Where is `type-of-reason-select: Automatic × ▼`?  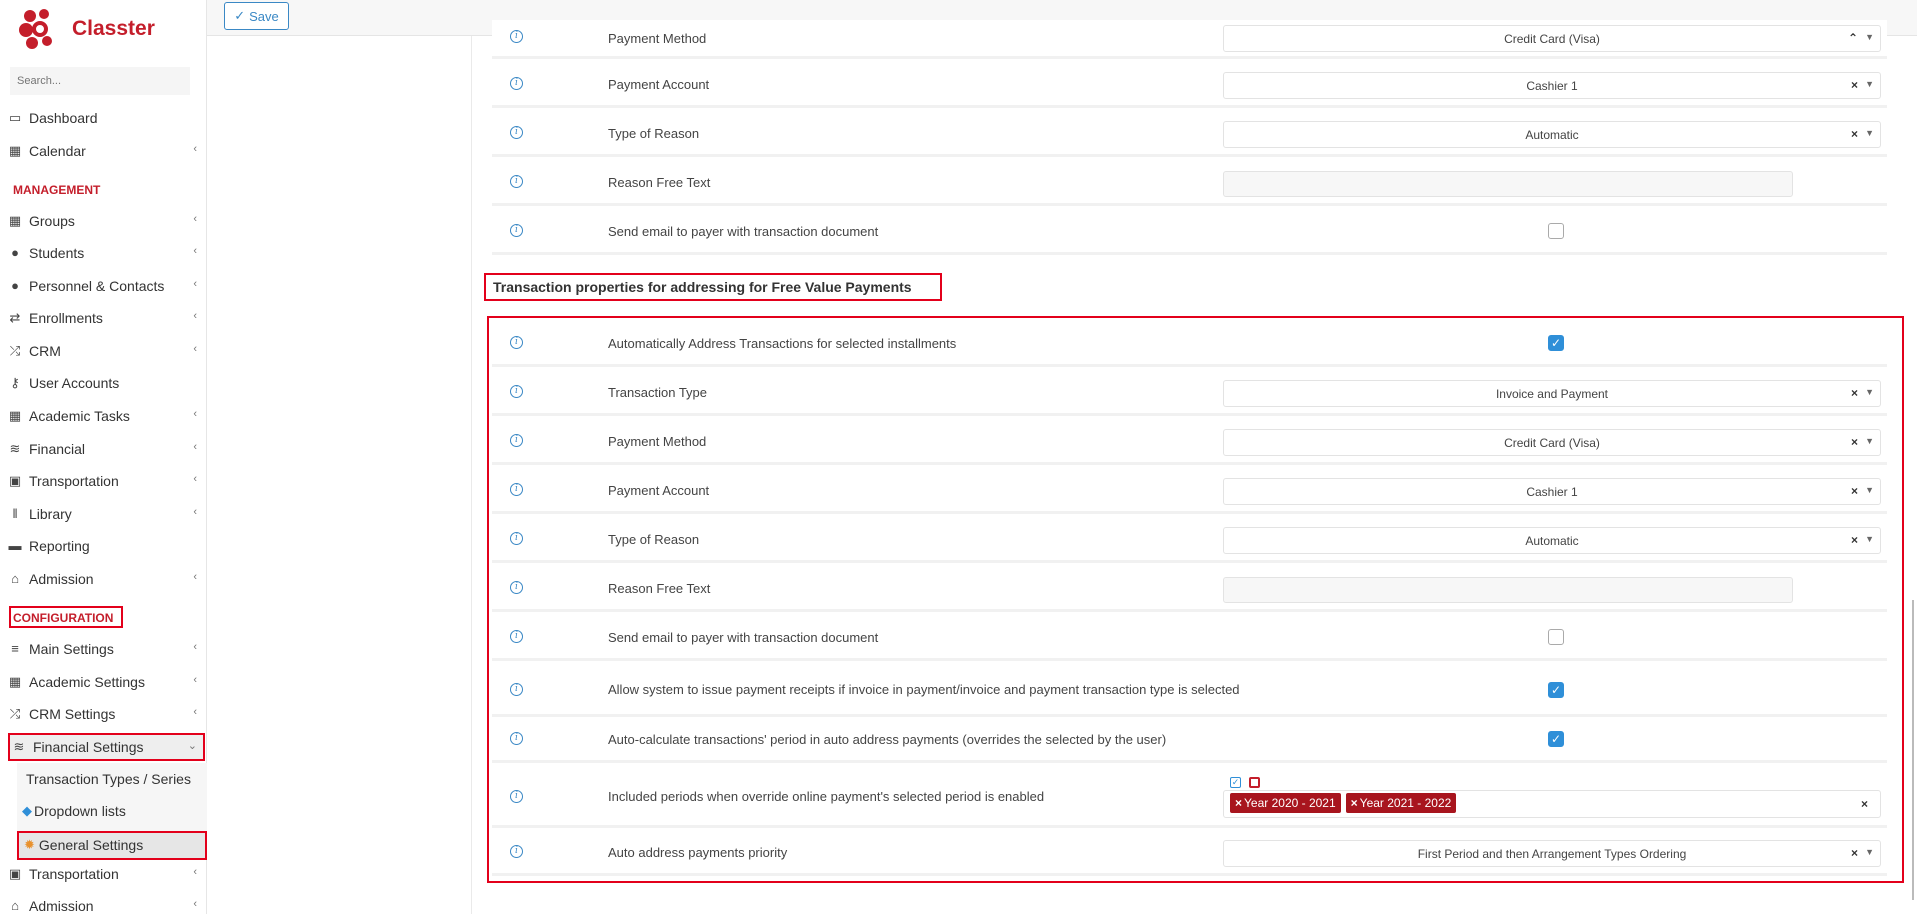
type-of-reason-select: Automatic × ▼ is located at coordinates (1552, 134).